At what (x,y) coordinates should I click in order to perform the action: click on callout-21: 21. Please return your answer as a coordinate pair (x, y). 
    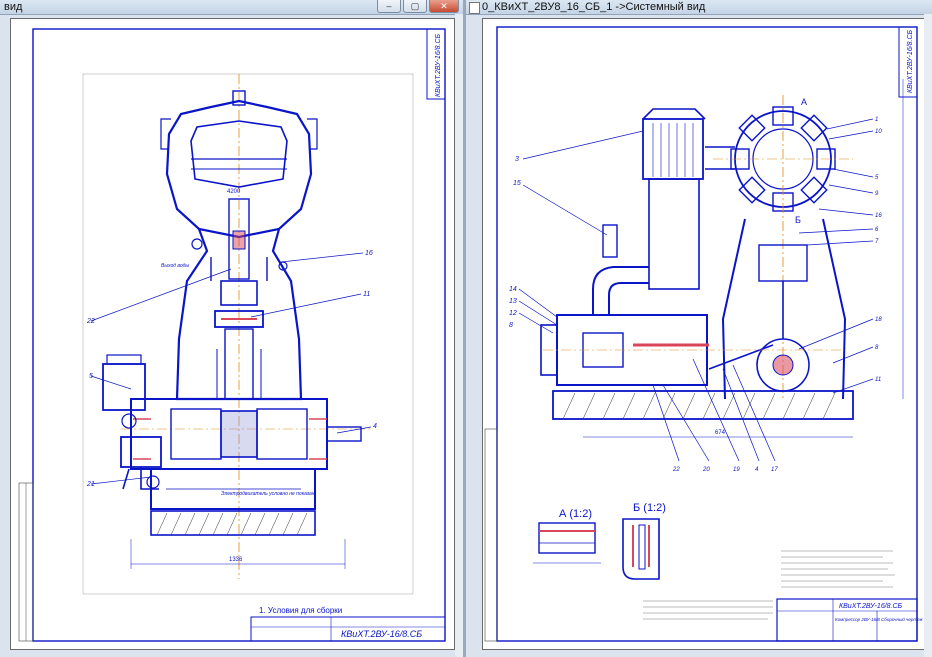
    Looking at the image, I should click on (90, 484).